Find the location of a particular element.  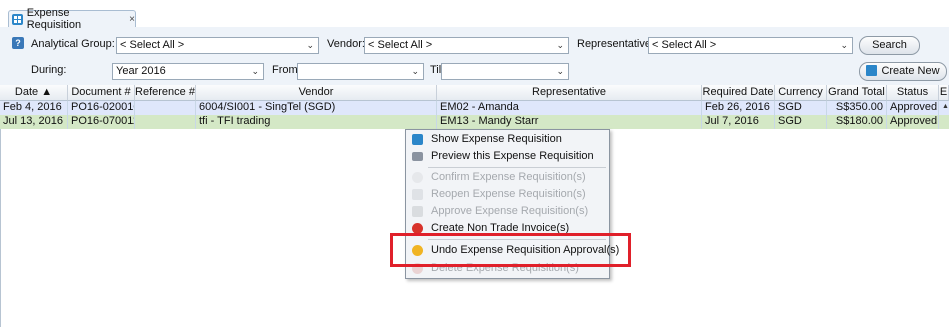

create-new-button: Create New is located at coordinates (903, 71).